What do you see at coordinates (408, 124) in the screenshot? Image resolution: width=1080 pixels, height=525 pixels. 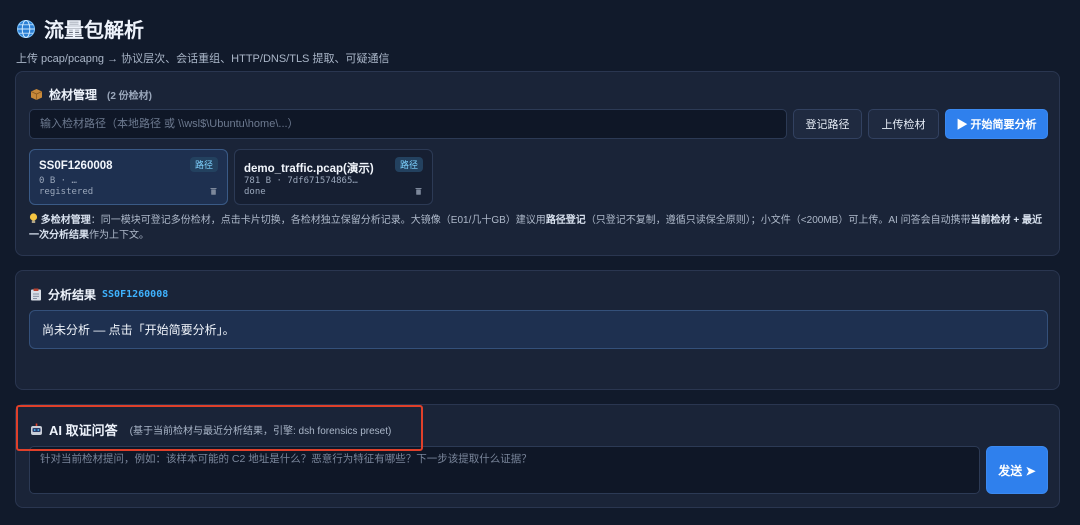 I see `evidence-path-input` at bounding box center [408, 124].